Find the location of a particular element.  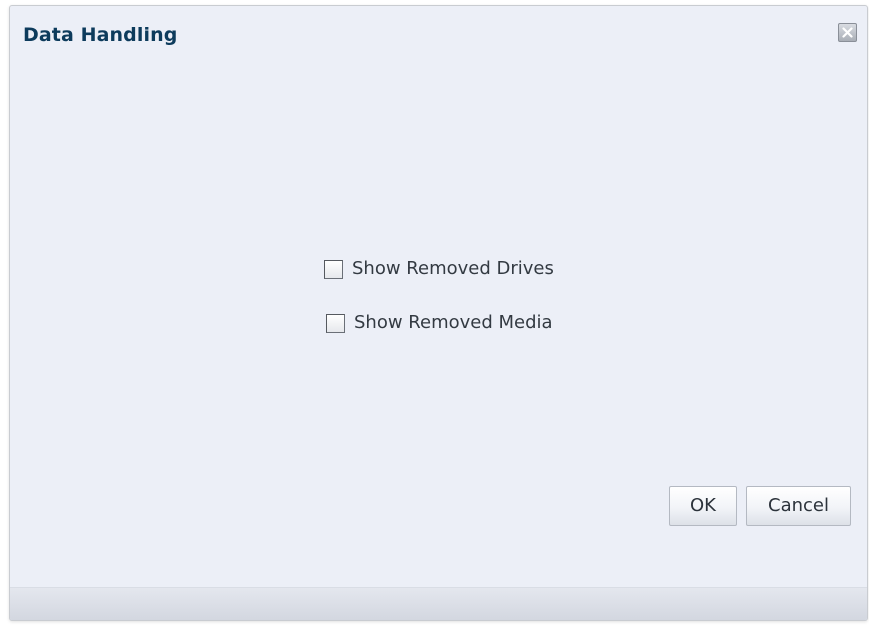

dialog-footer is located at coordinates (438, 603).